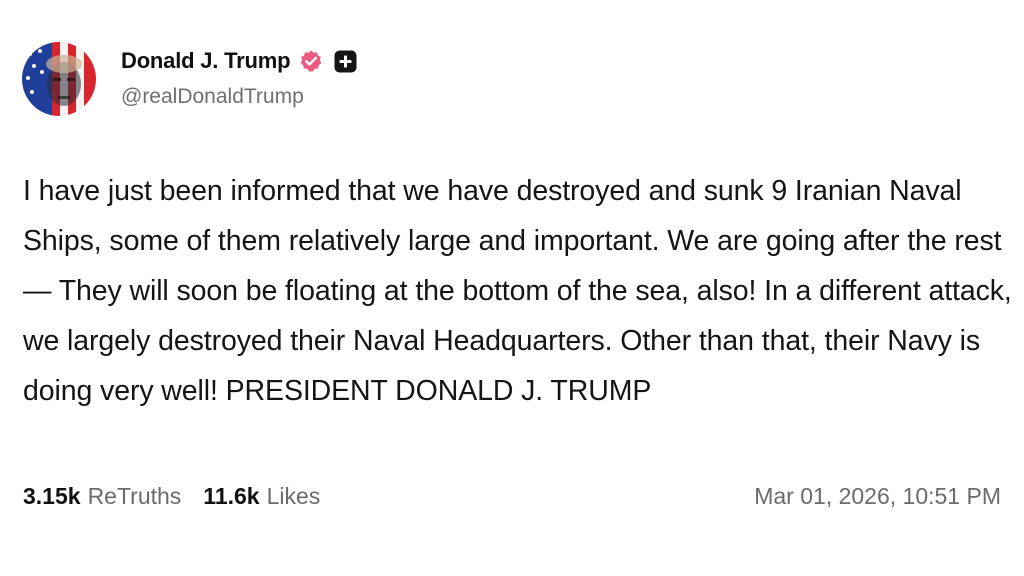 The height and width of the screenshot is (576, 1024). Describe the element at coordinates (239, 97) in the screenshot. I see `handle: @realDonaldTrump` at that location.